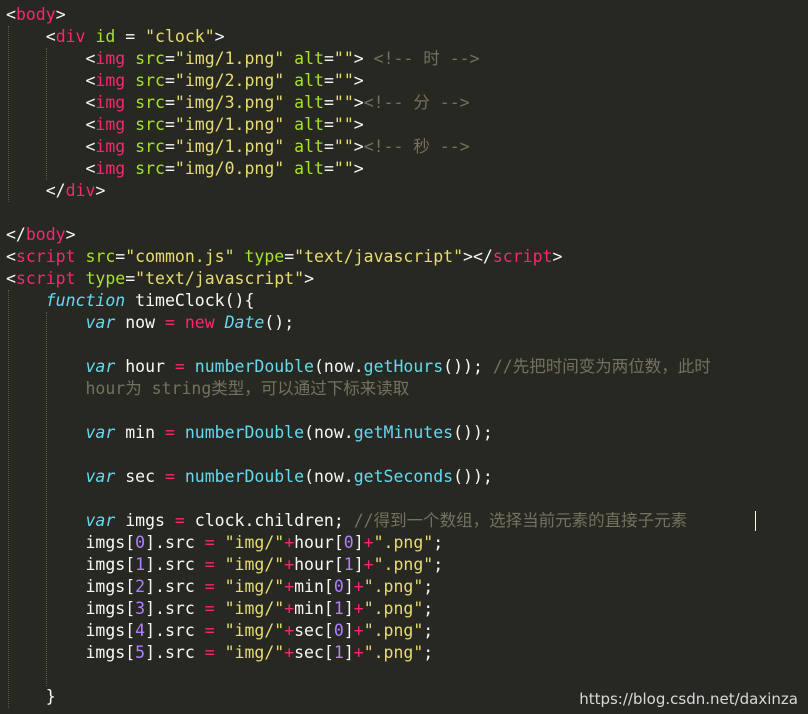 This screenshot has height=714, width=808. I want to click on code-token-keyword: getHours, so click(403, 366).